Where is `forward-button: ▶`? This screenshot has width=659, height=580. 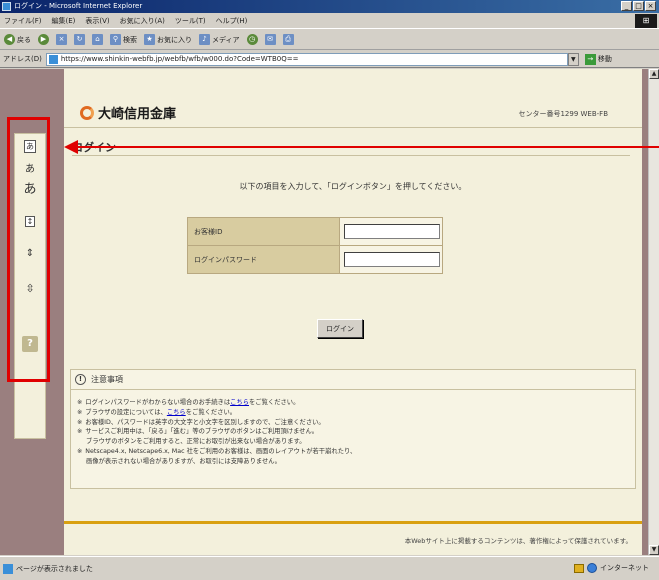 forward-button: ▶ is located at coordinates (43, 39).